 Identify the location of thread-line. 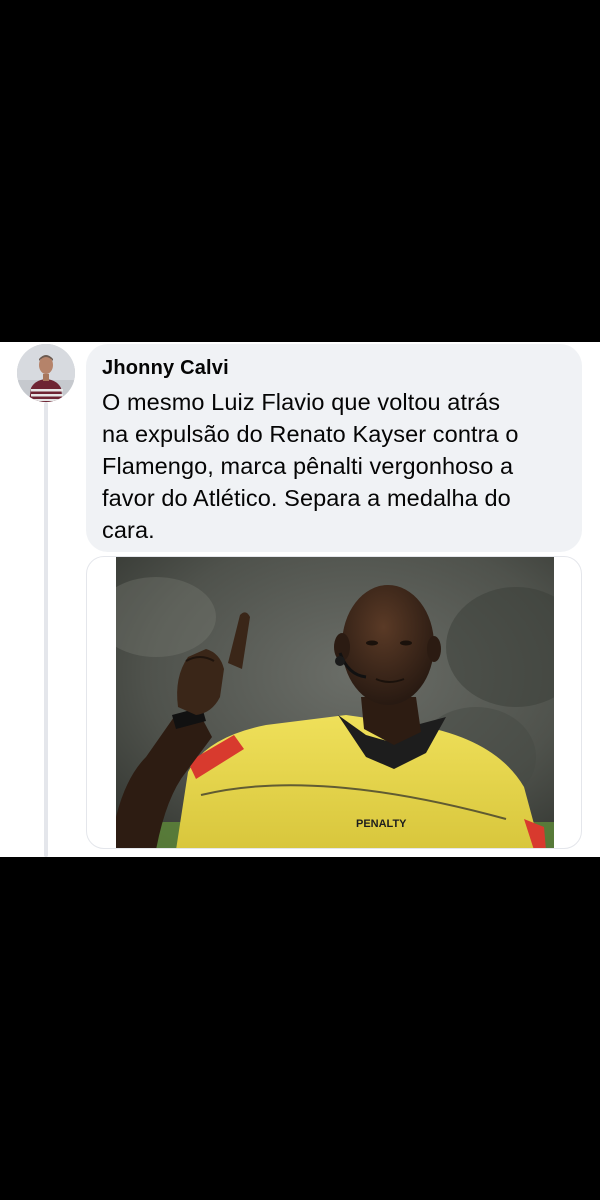
(46, 629).